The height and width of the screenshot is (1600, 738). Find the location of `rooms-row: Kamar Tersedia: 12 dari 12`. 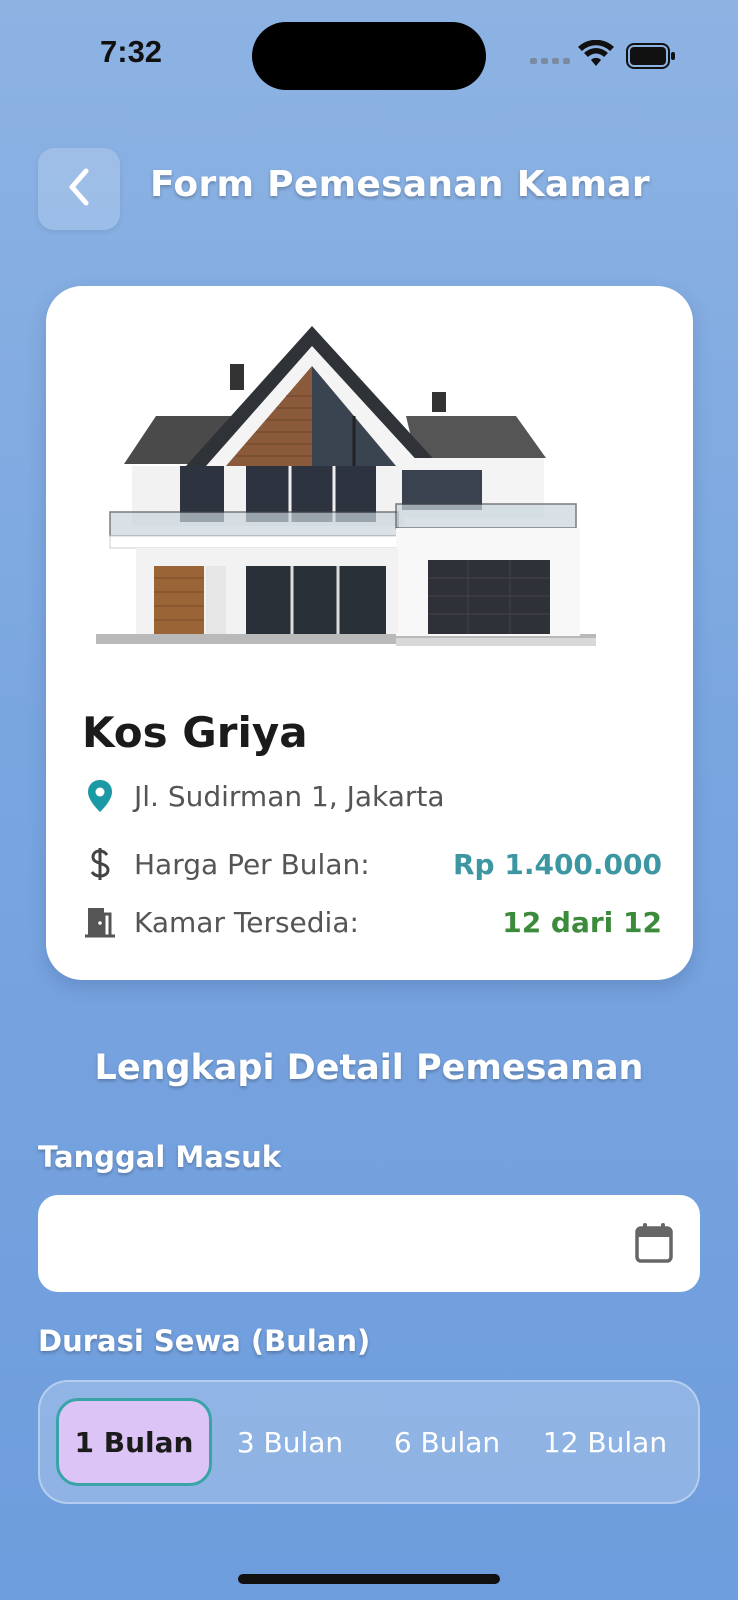

rooms-row: Kamar Tersedia: 12 dari 12 is located at coordinates (372, 922).